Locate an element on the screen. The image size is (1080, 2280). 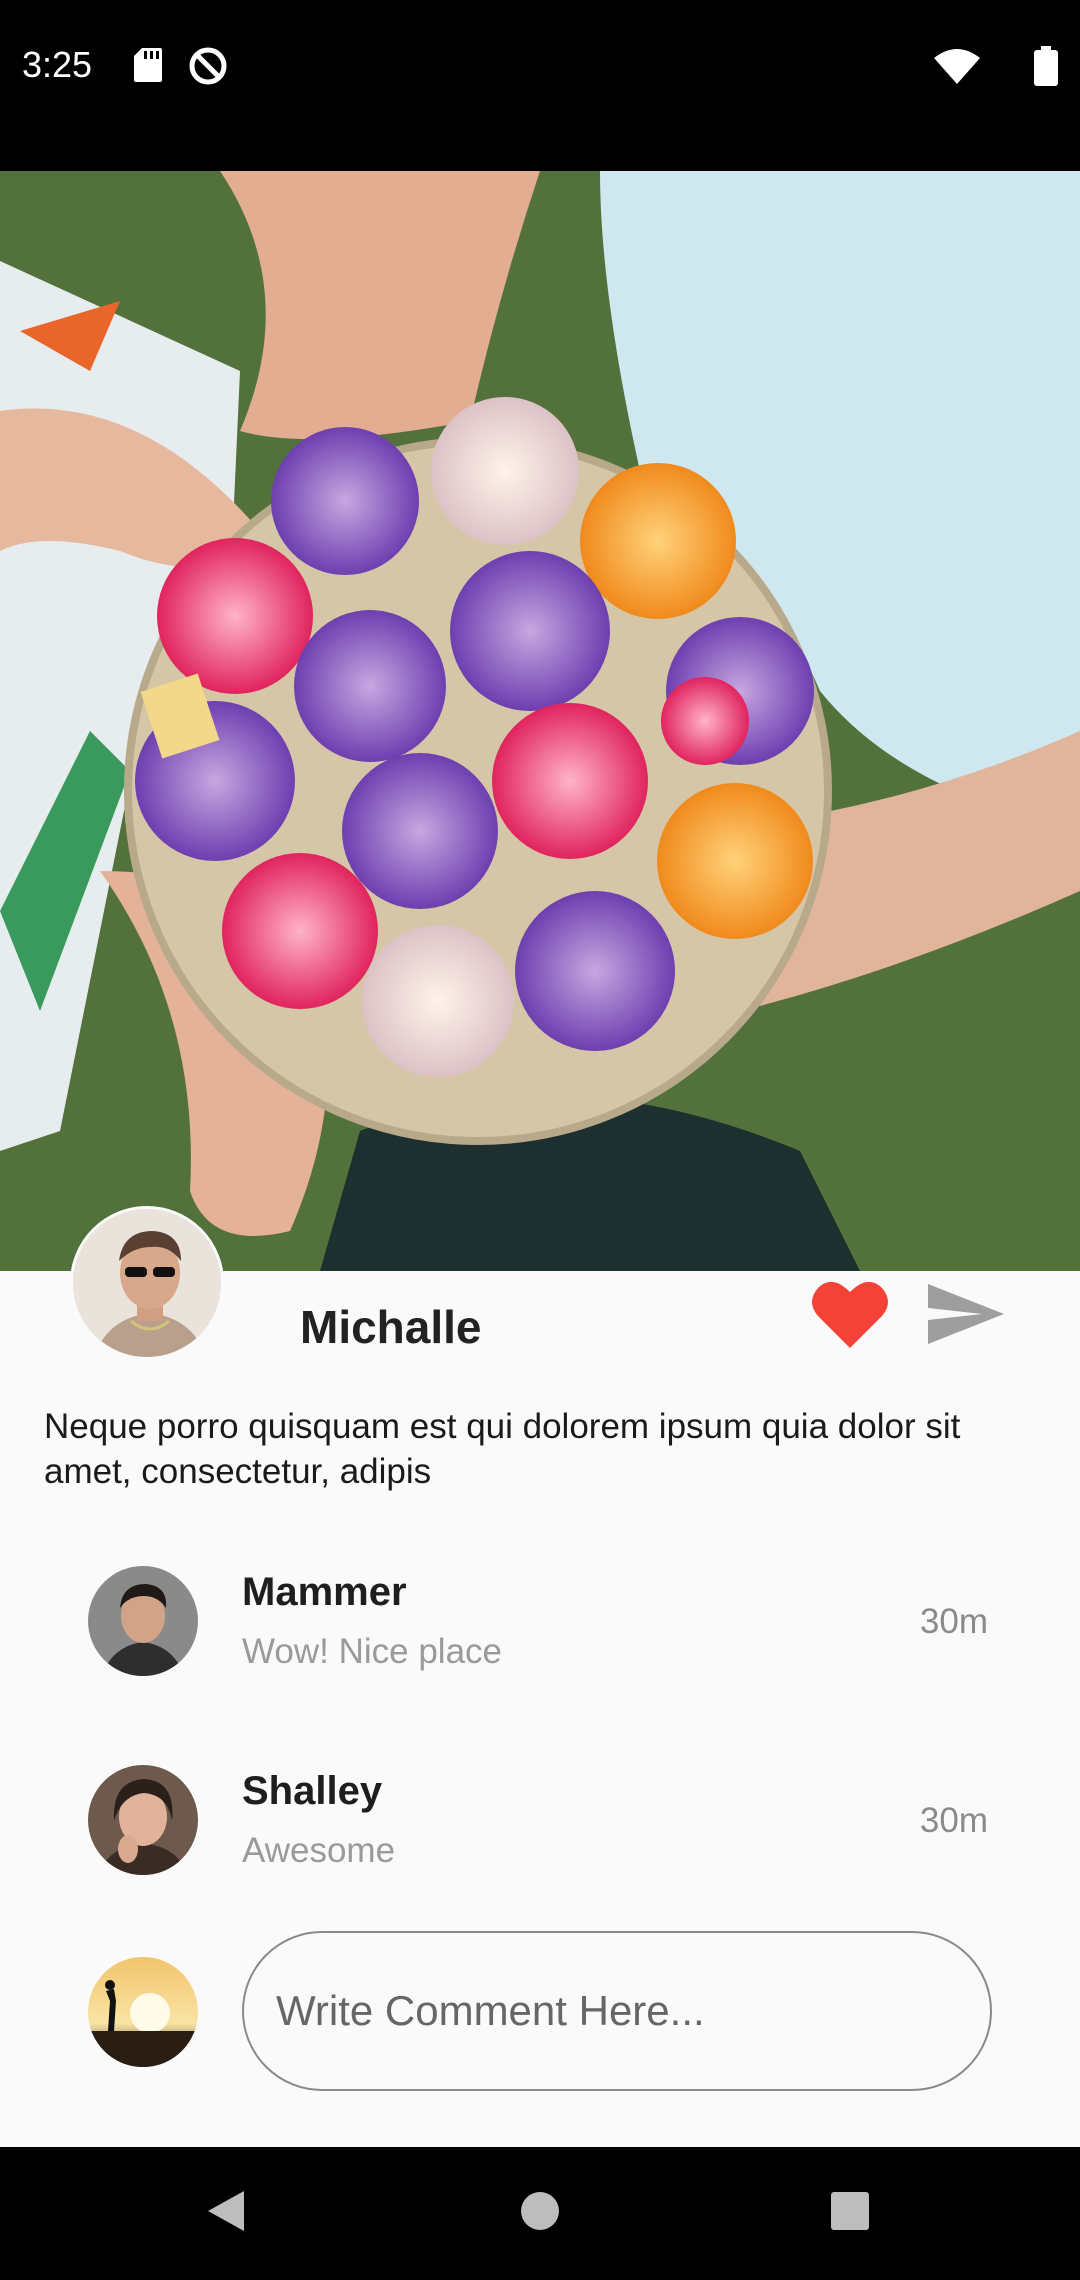
heart-icon is located at coordinates (850, 1317).